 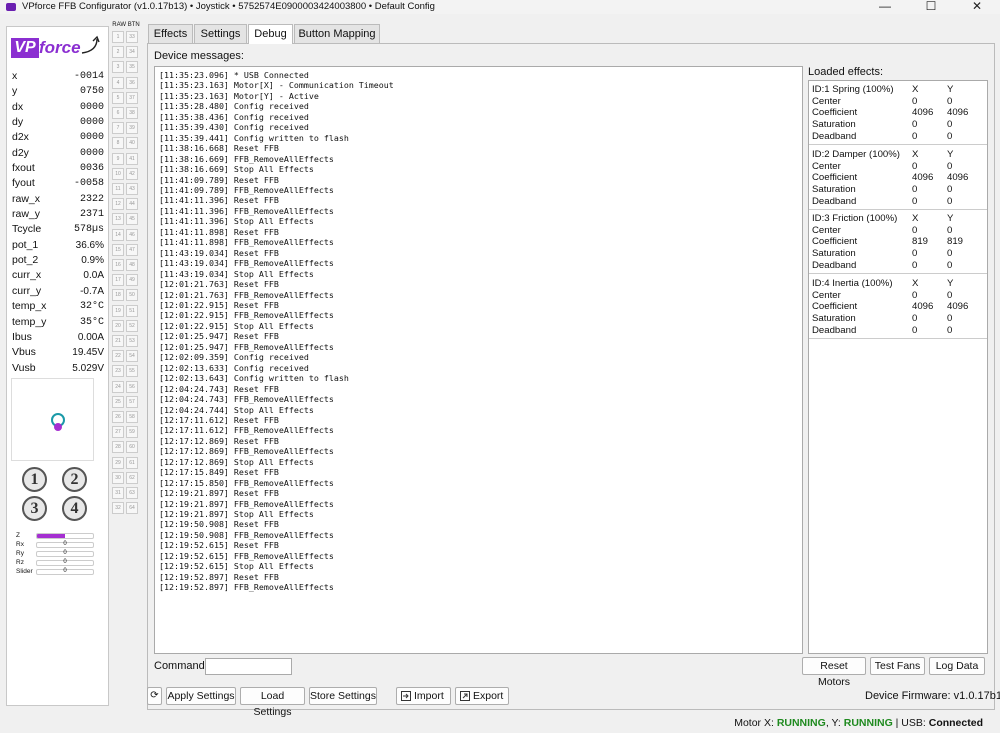 I want to click on raw-button: 24, so click(x=118, y=386).